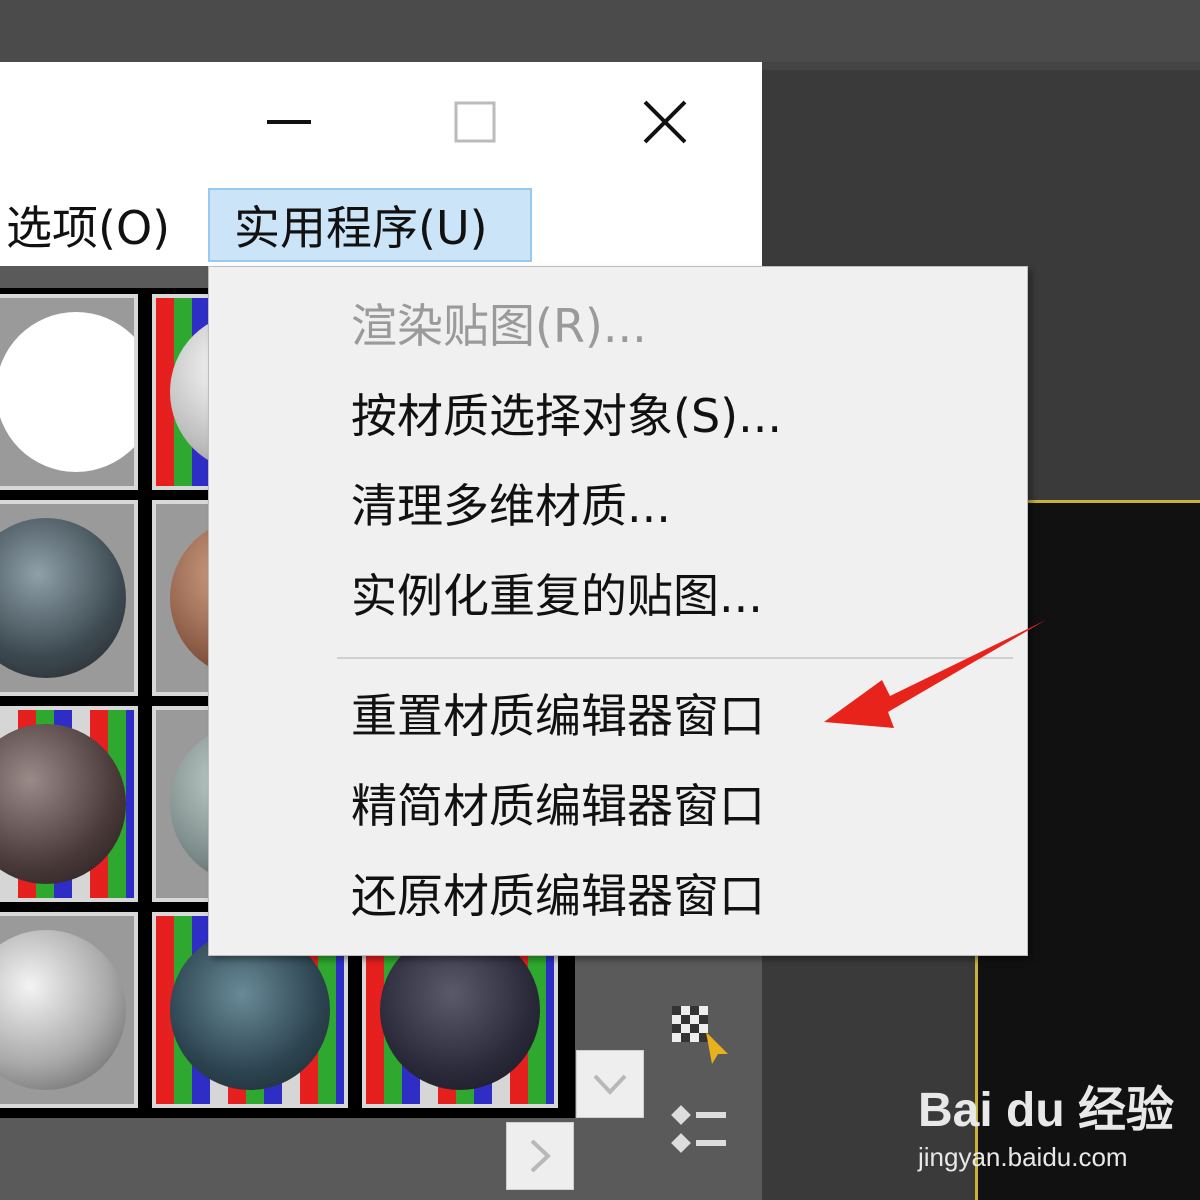 This screenshot has width=1200, height=1200. What do you see at coordinates (610, 1084) in the screenshot?
I see `chevron-down-icon` at bounding box center [610, 1084].